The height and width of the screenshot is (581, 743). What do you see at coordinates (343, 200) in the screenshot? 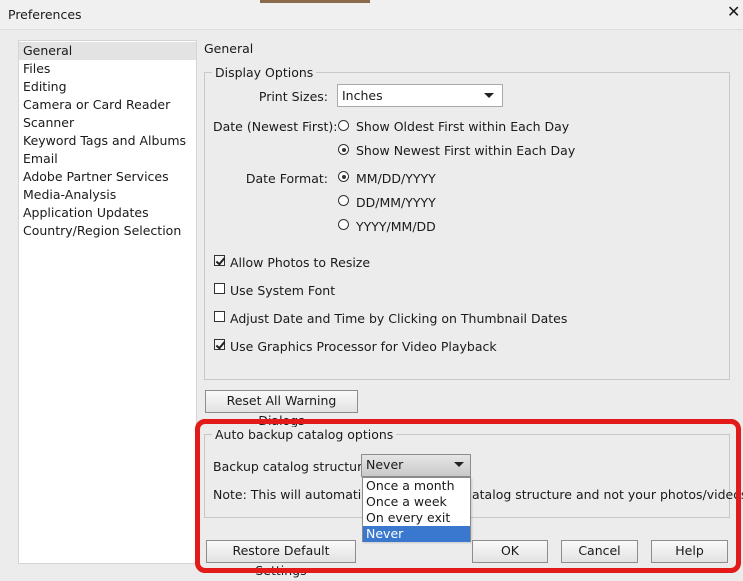
I see `radio-dd-mm-yyyy` at bounding box center [343, 200].